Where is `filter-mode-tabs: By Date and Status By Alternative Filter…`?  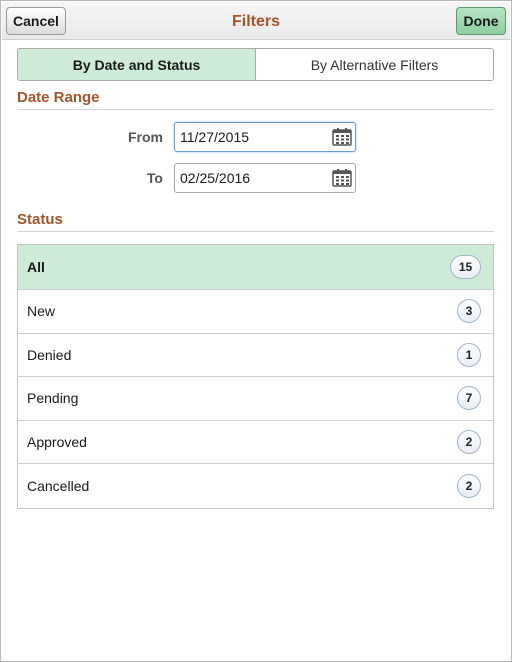 filter-mode-tabs: By Date and Status By Alternative Filter… is located at coordinates (255, 64).